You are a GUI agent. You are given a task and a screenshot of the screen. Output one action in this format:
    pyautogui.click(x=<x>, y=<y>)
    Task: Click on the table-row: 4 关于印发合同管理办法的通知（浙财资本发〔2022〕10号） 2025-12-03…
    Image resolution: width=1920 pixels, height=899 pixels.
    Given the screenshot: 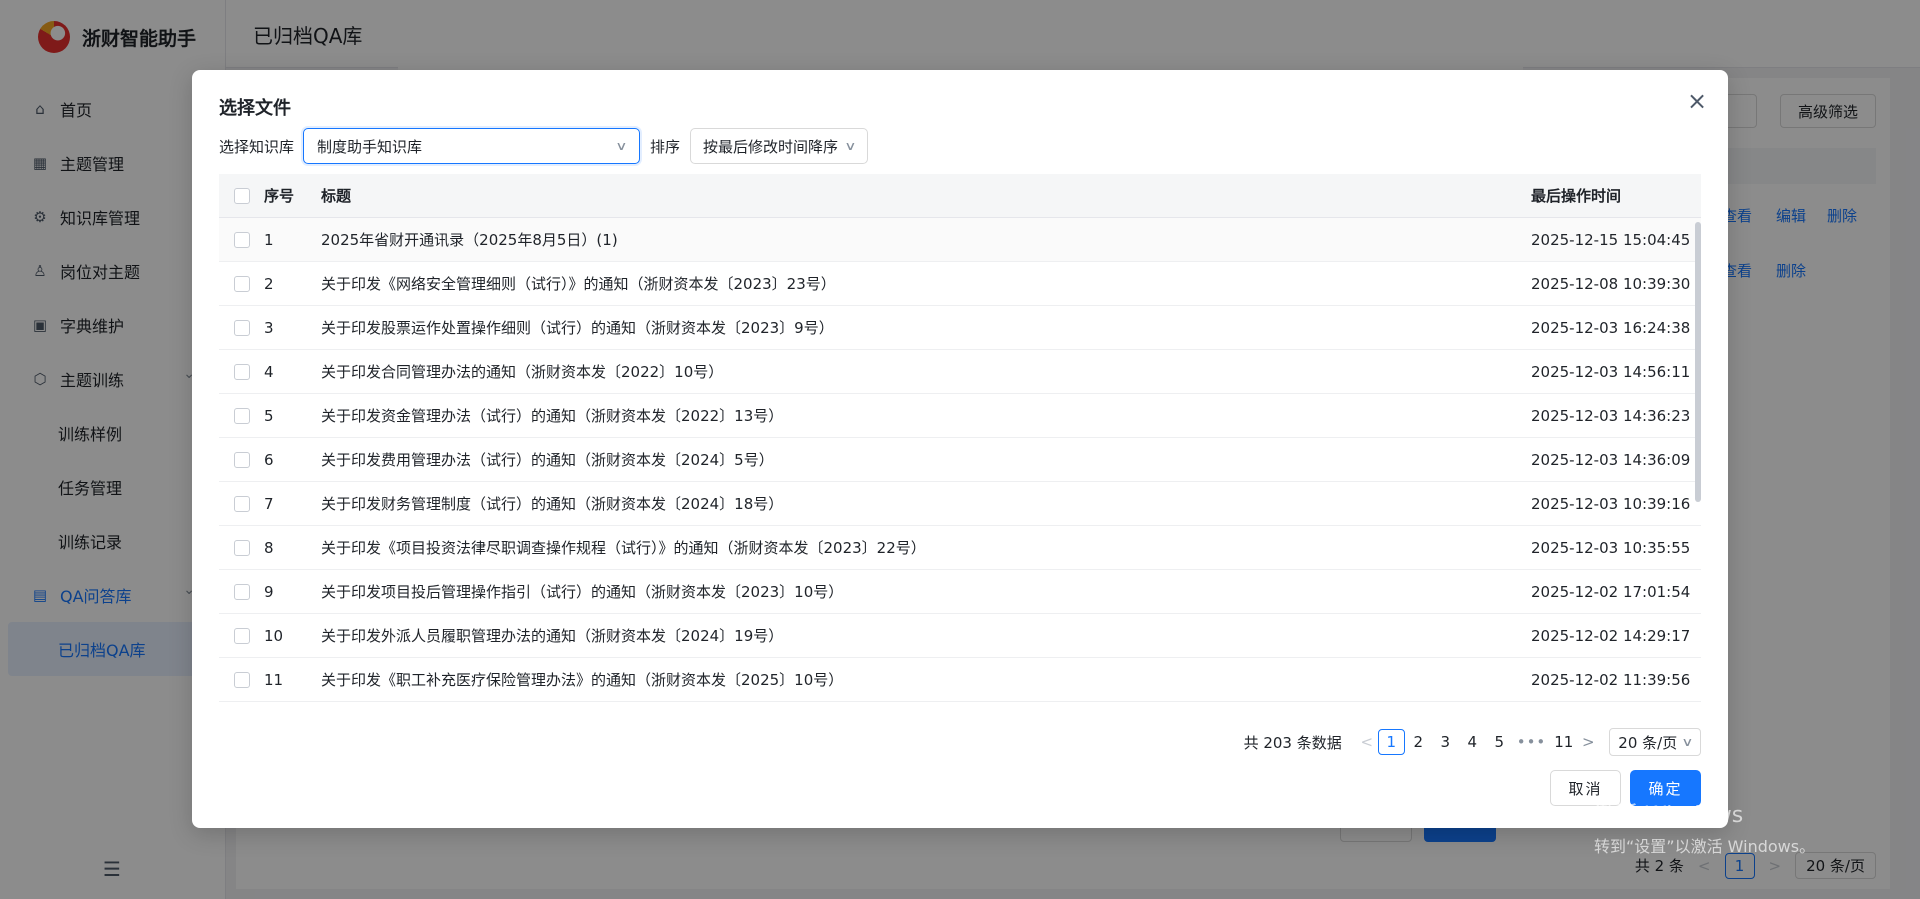 What is the action you would take?
    pyautogui.click(x=960, y=372)
    